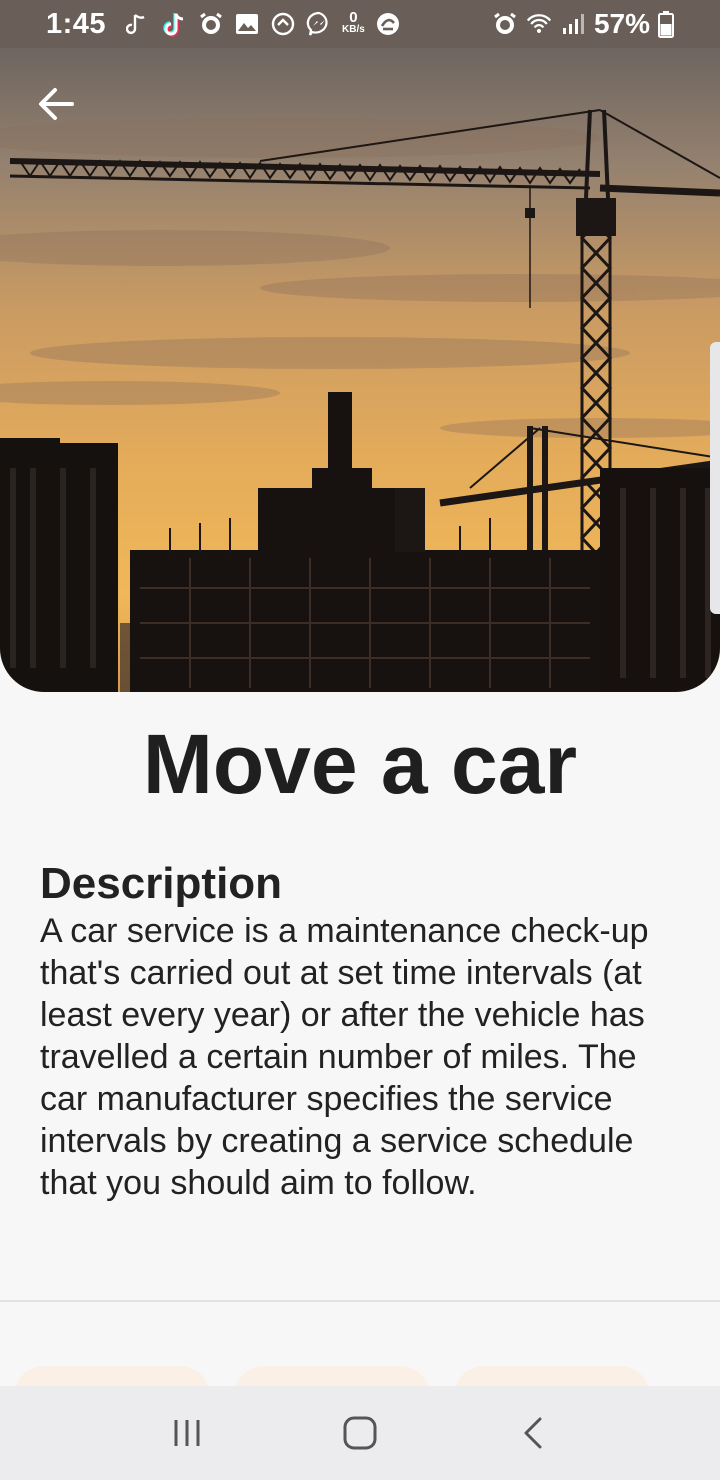 The width and height of the screenshot is (720, 1480). I want to click on circle-icon, so click(283, 24).